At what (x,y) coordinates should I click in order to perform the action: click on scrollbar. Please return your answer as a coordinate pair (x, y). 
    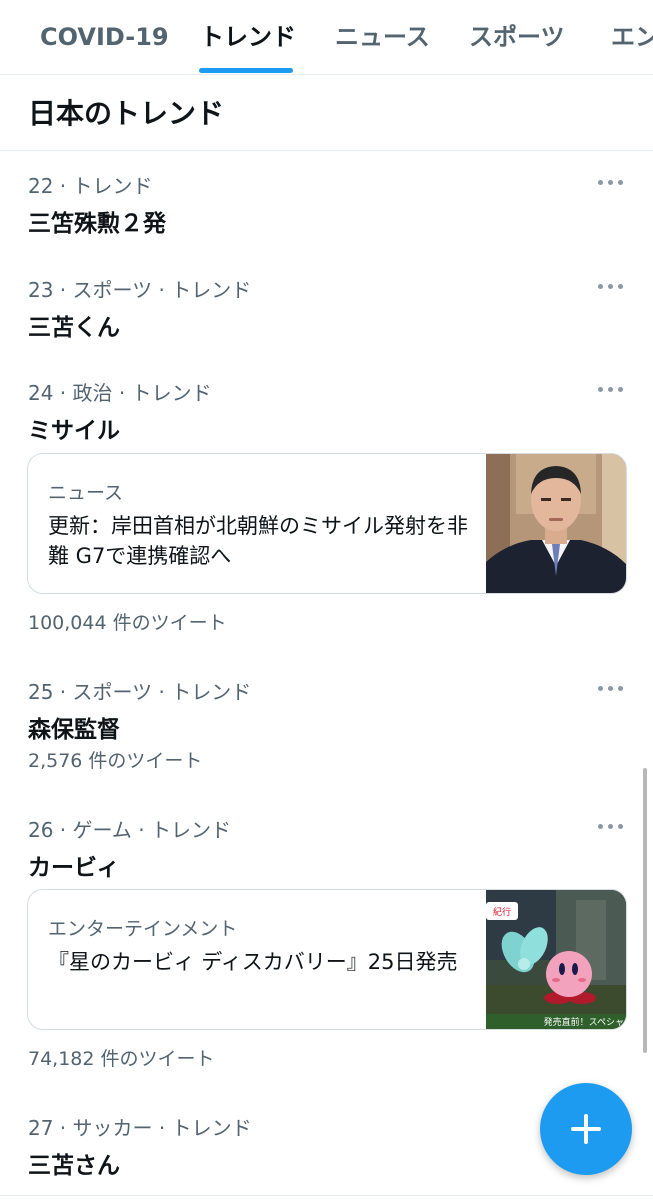
    Looking at the image, I should click on (645, 910).